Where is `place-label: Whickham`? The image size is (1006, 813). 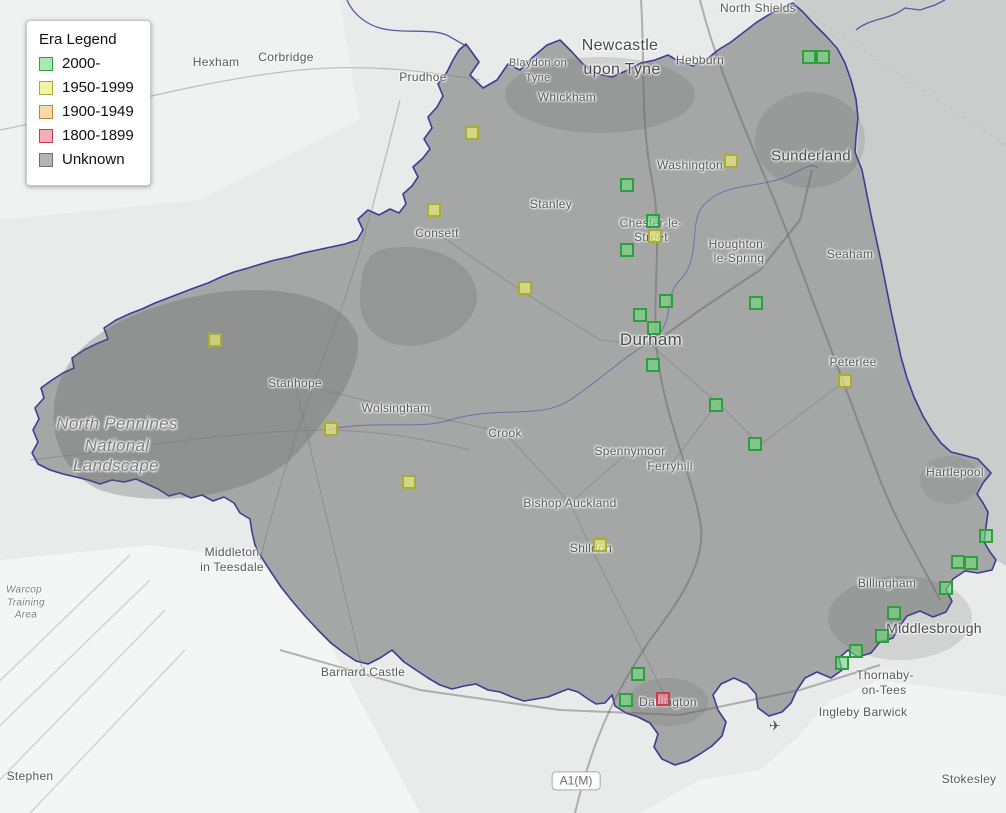 place-label: Whickham is located at coordinates (567, 97).